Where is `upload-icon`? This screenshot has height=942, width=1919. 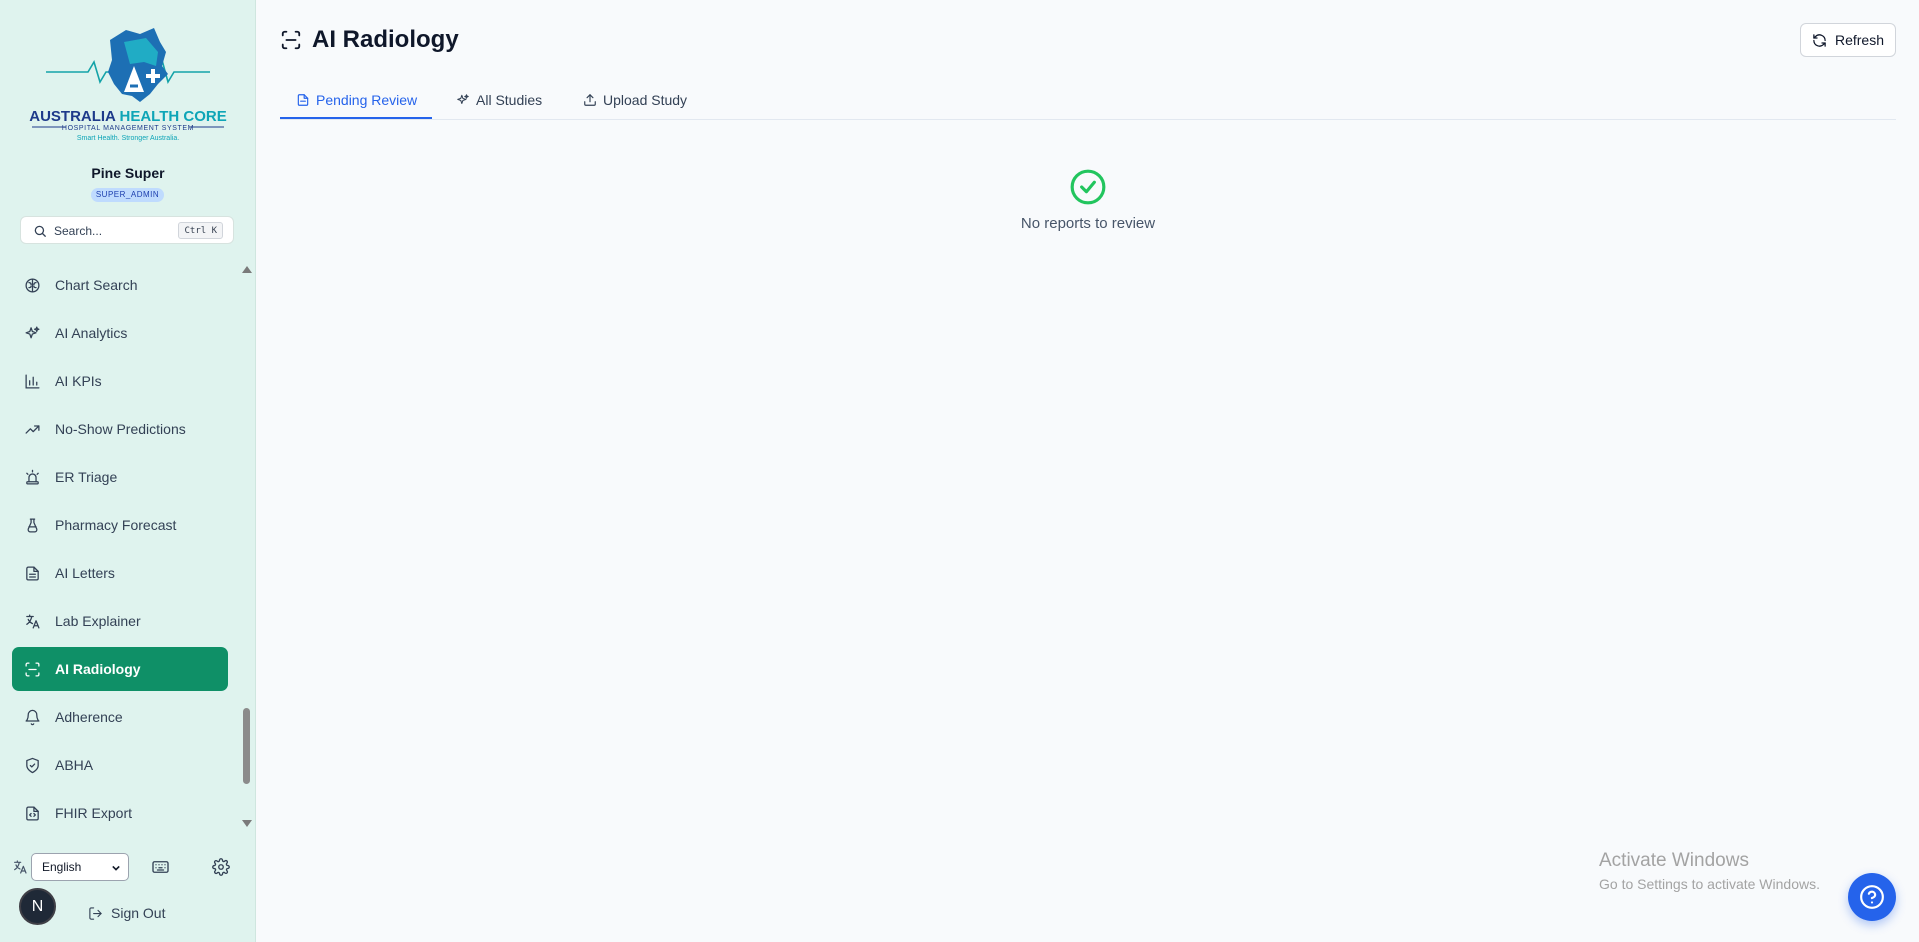 upload-icon is located at coordinates (590, 99).